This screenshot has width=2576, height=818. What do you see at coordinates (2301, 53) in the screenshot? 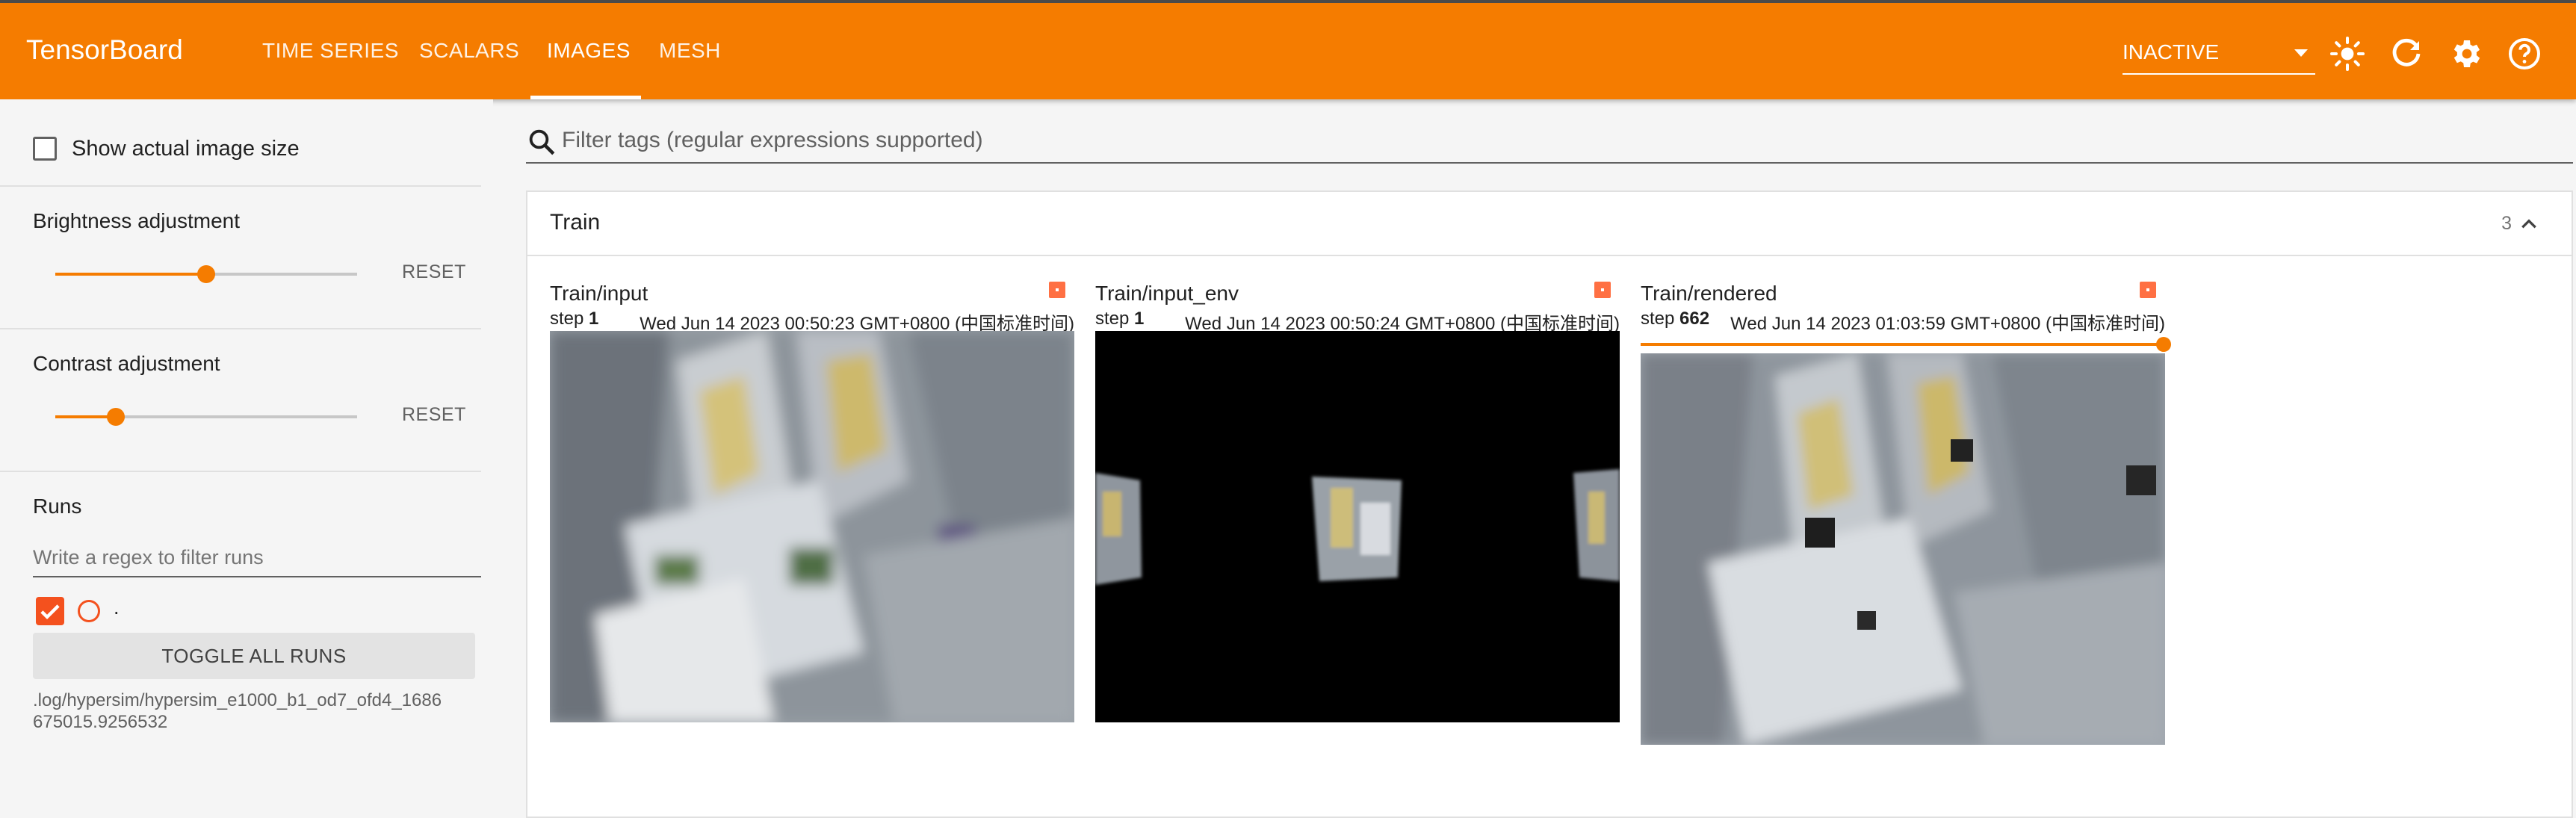
I see `chevron-down-icon` at bounding box center [2301, 53].